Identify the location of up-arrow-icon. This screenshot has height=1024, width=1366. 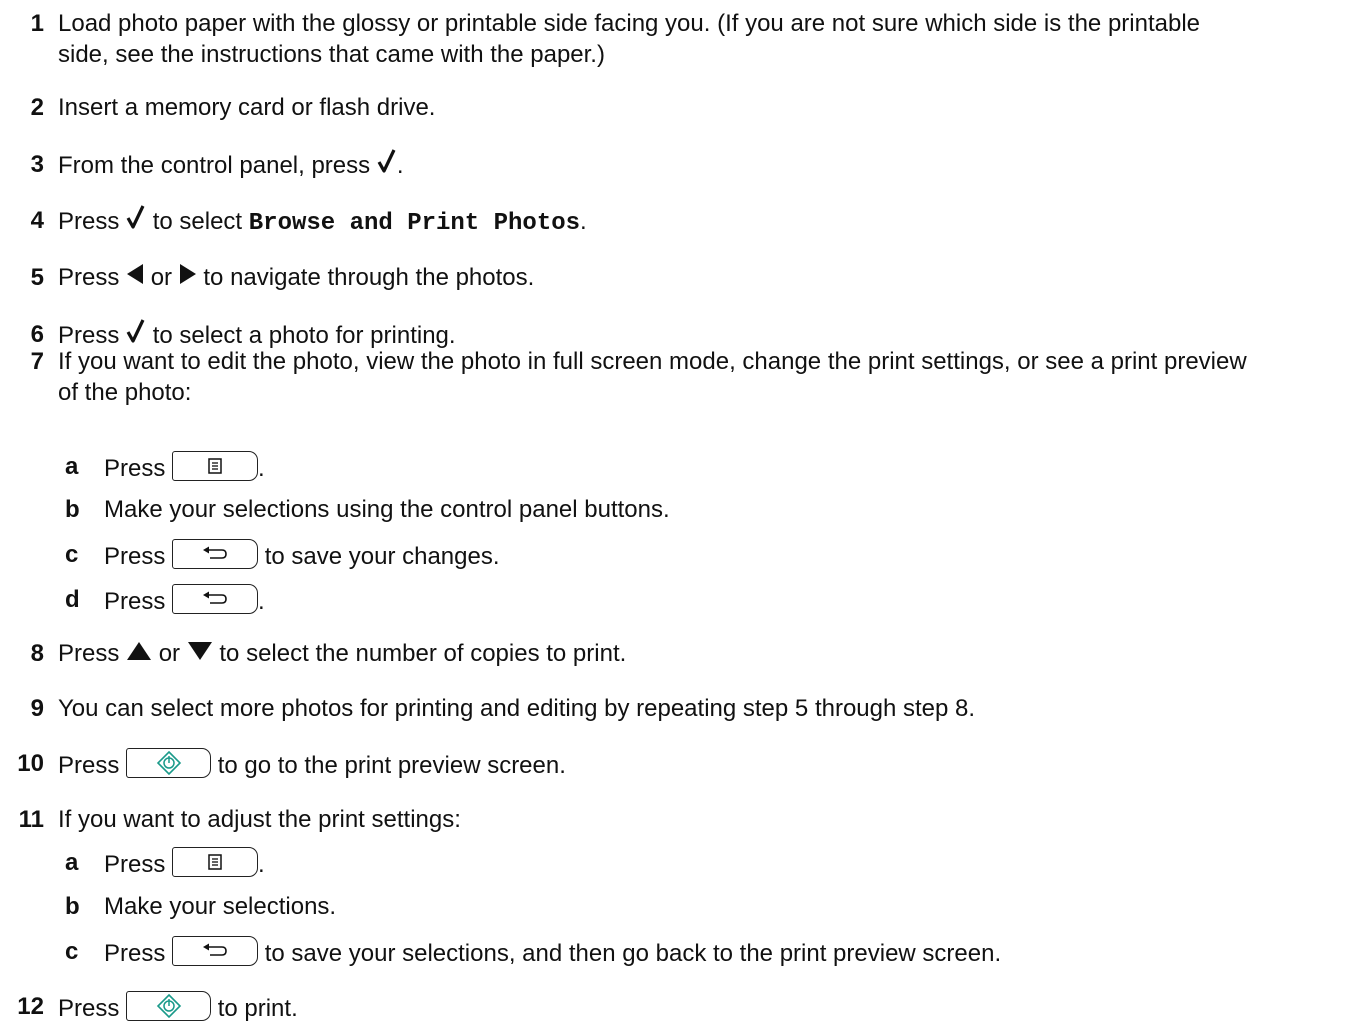
(139, 653).